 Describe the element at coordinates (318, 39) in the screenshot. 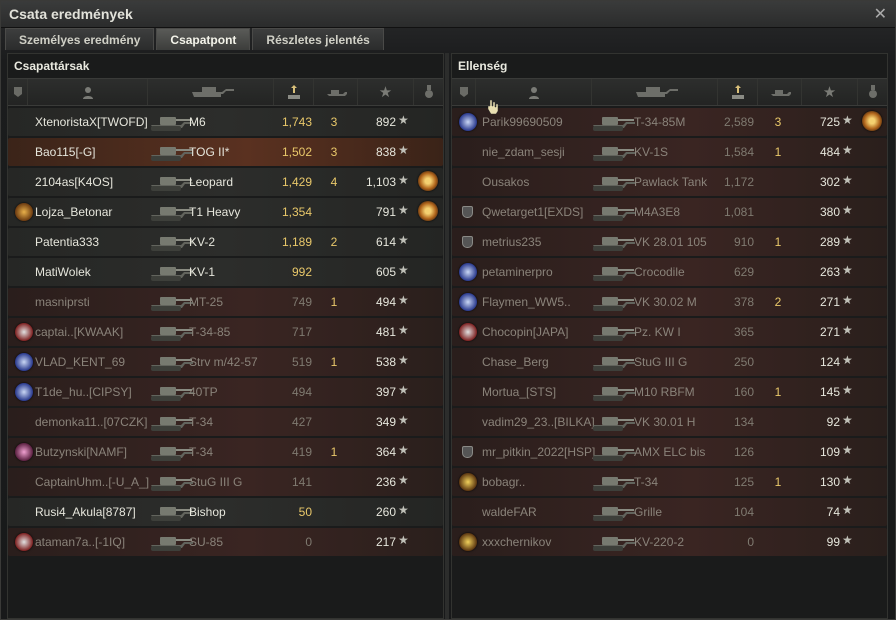

I see `tab-detailed-report: Részletes jelentés` at that location.